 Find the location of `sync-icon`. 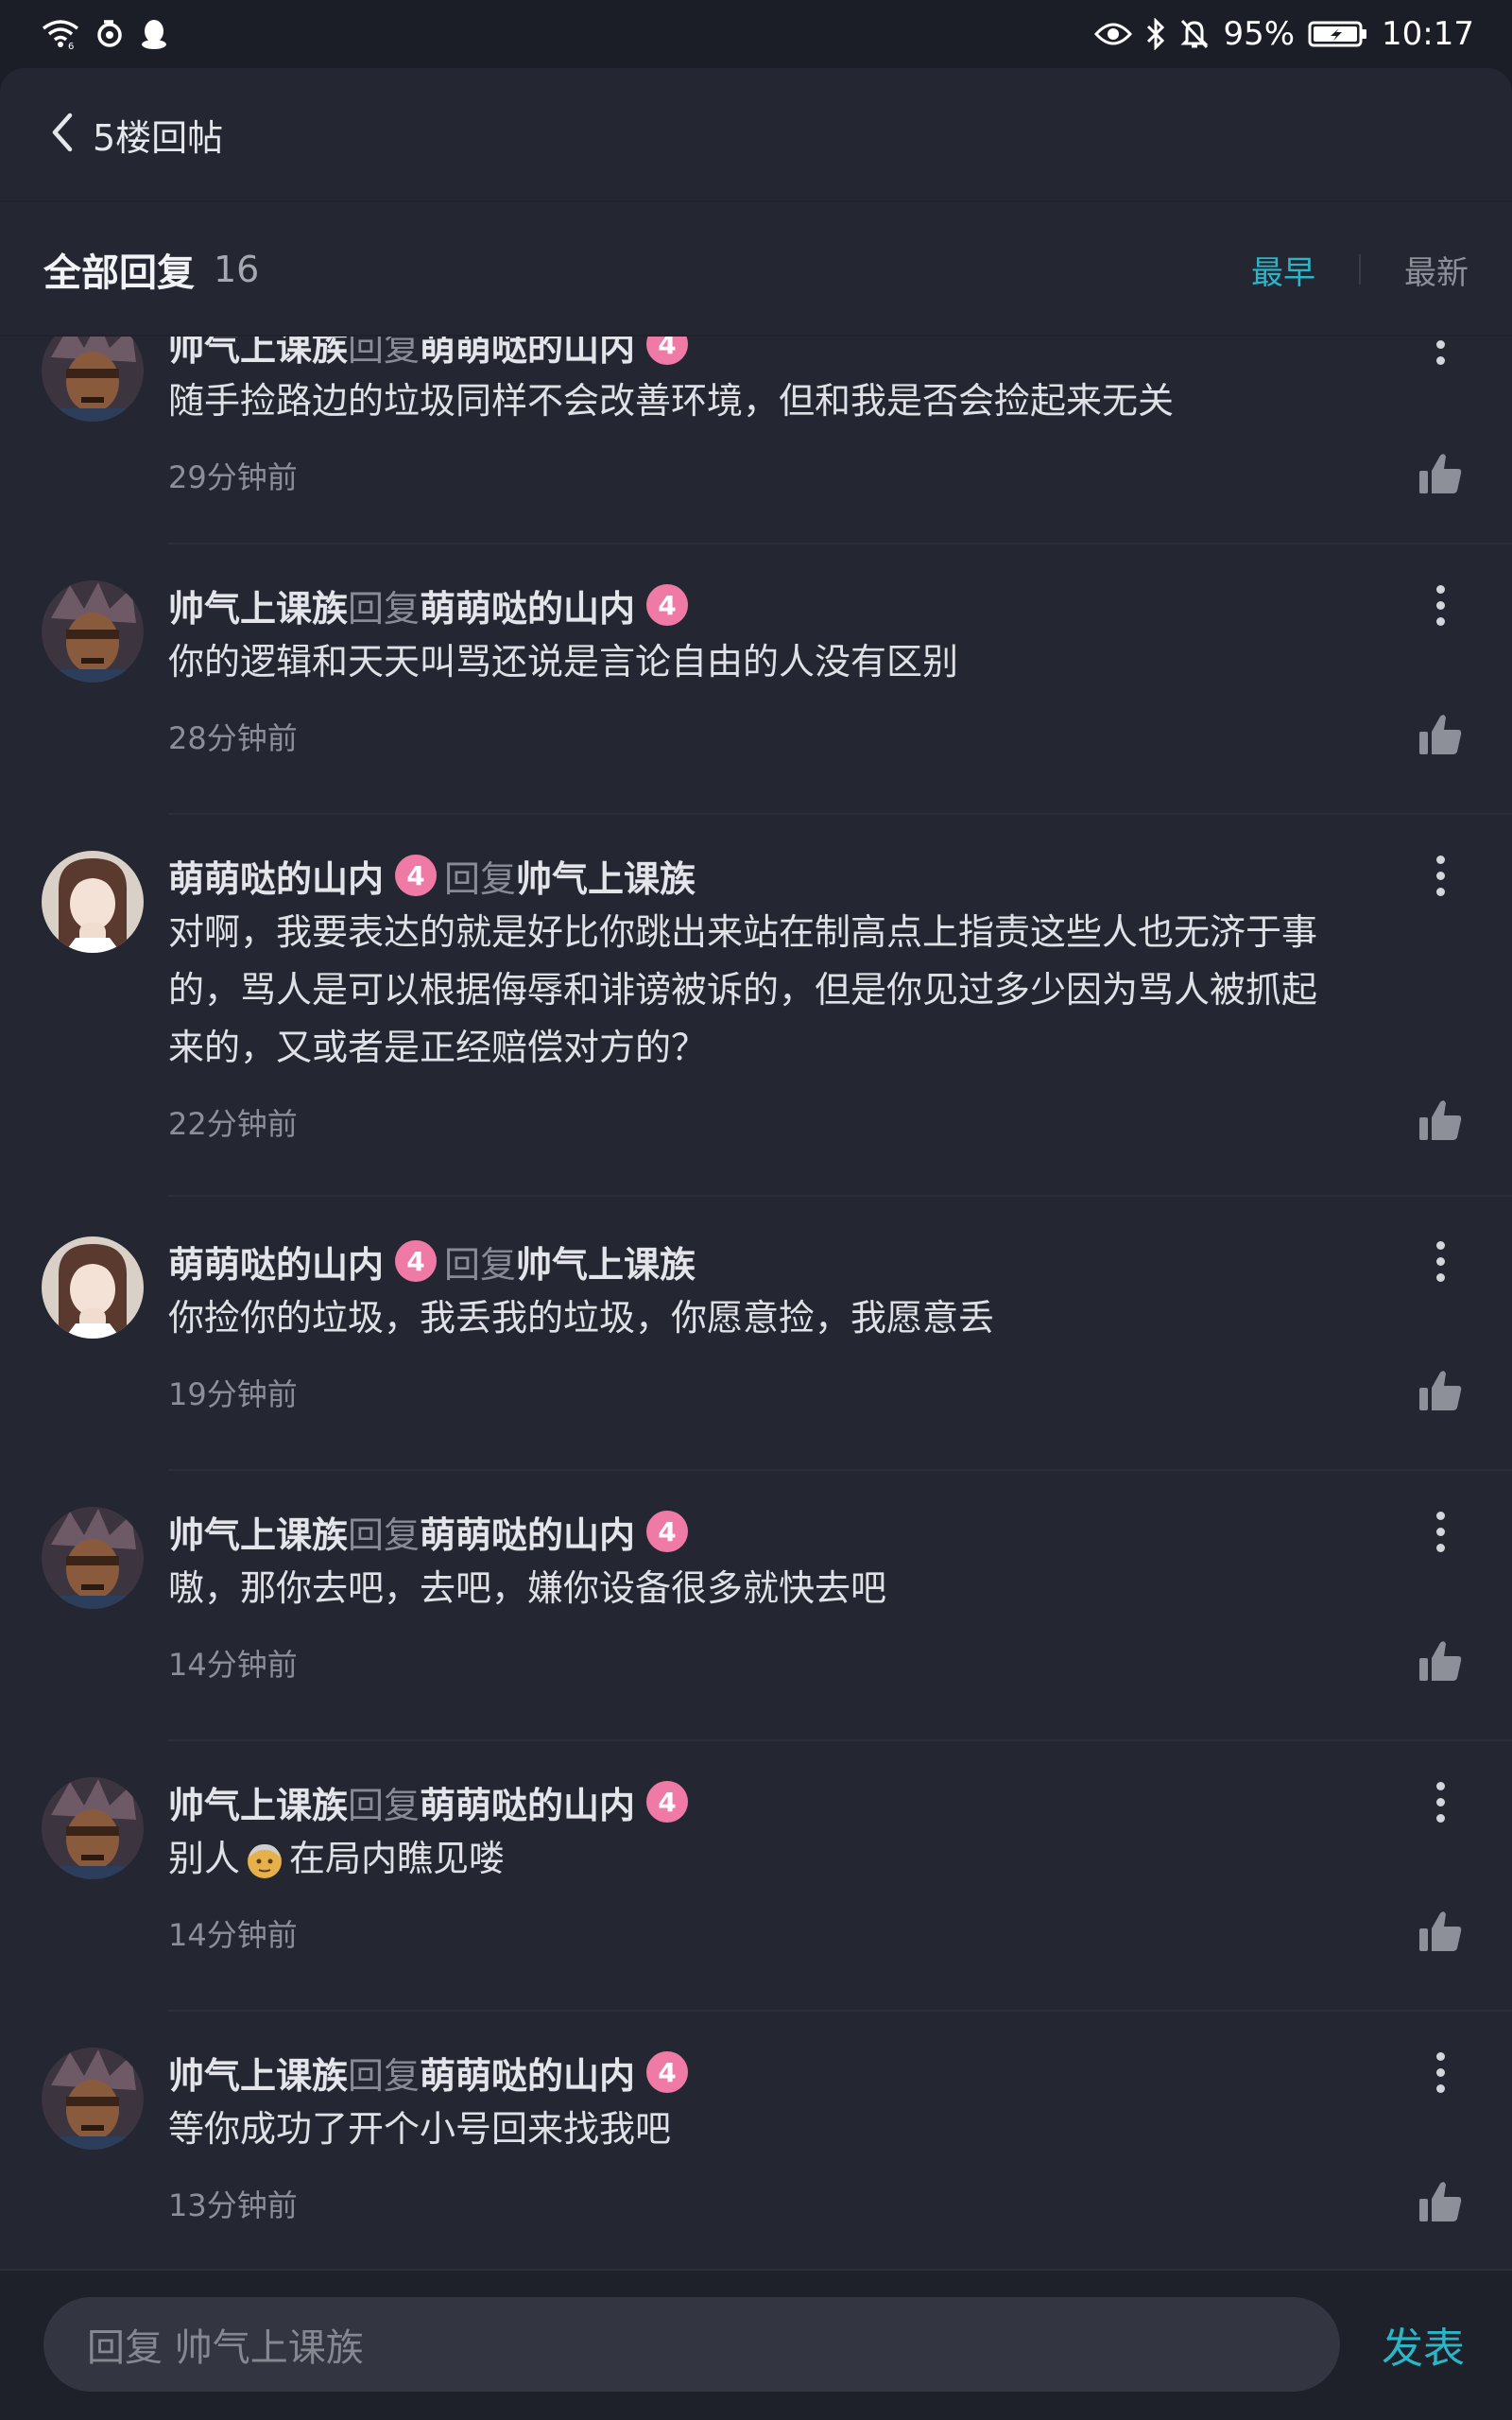

sync-icon is located at coordinates (109, 34).